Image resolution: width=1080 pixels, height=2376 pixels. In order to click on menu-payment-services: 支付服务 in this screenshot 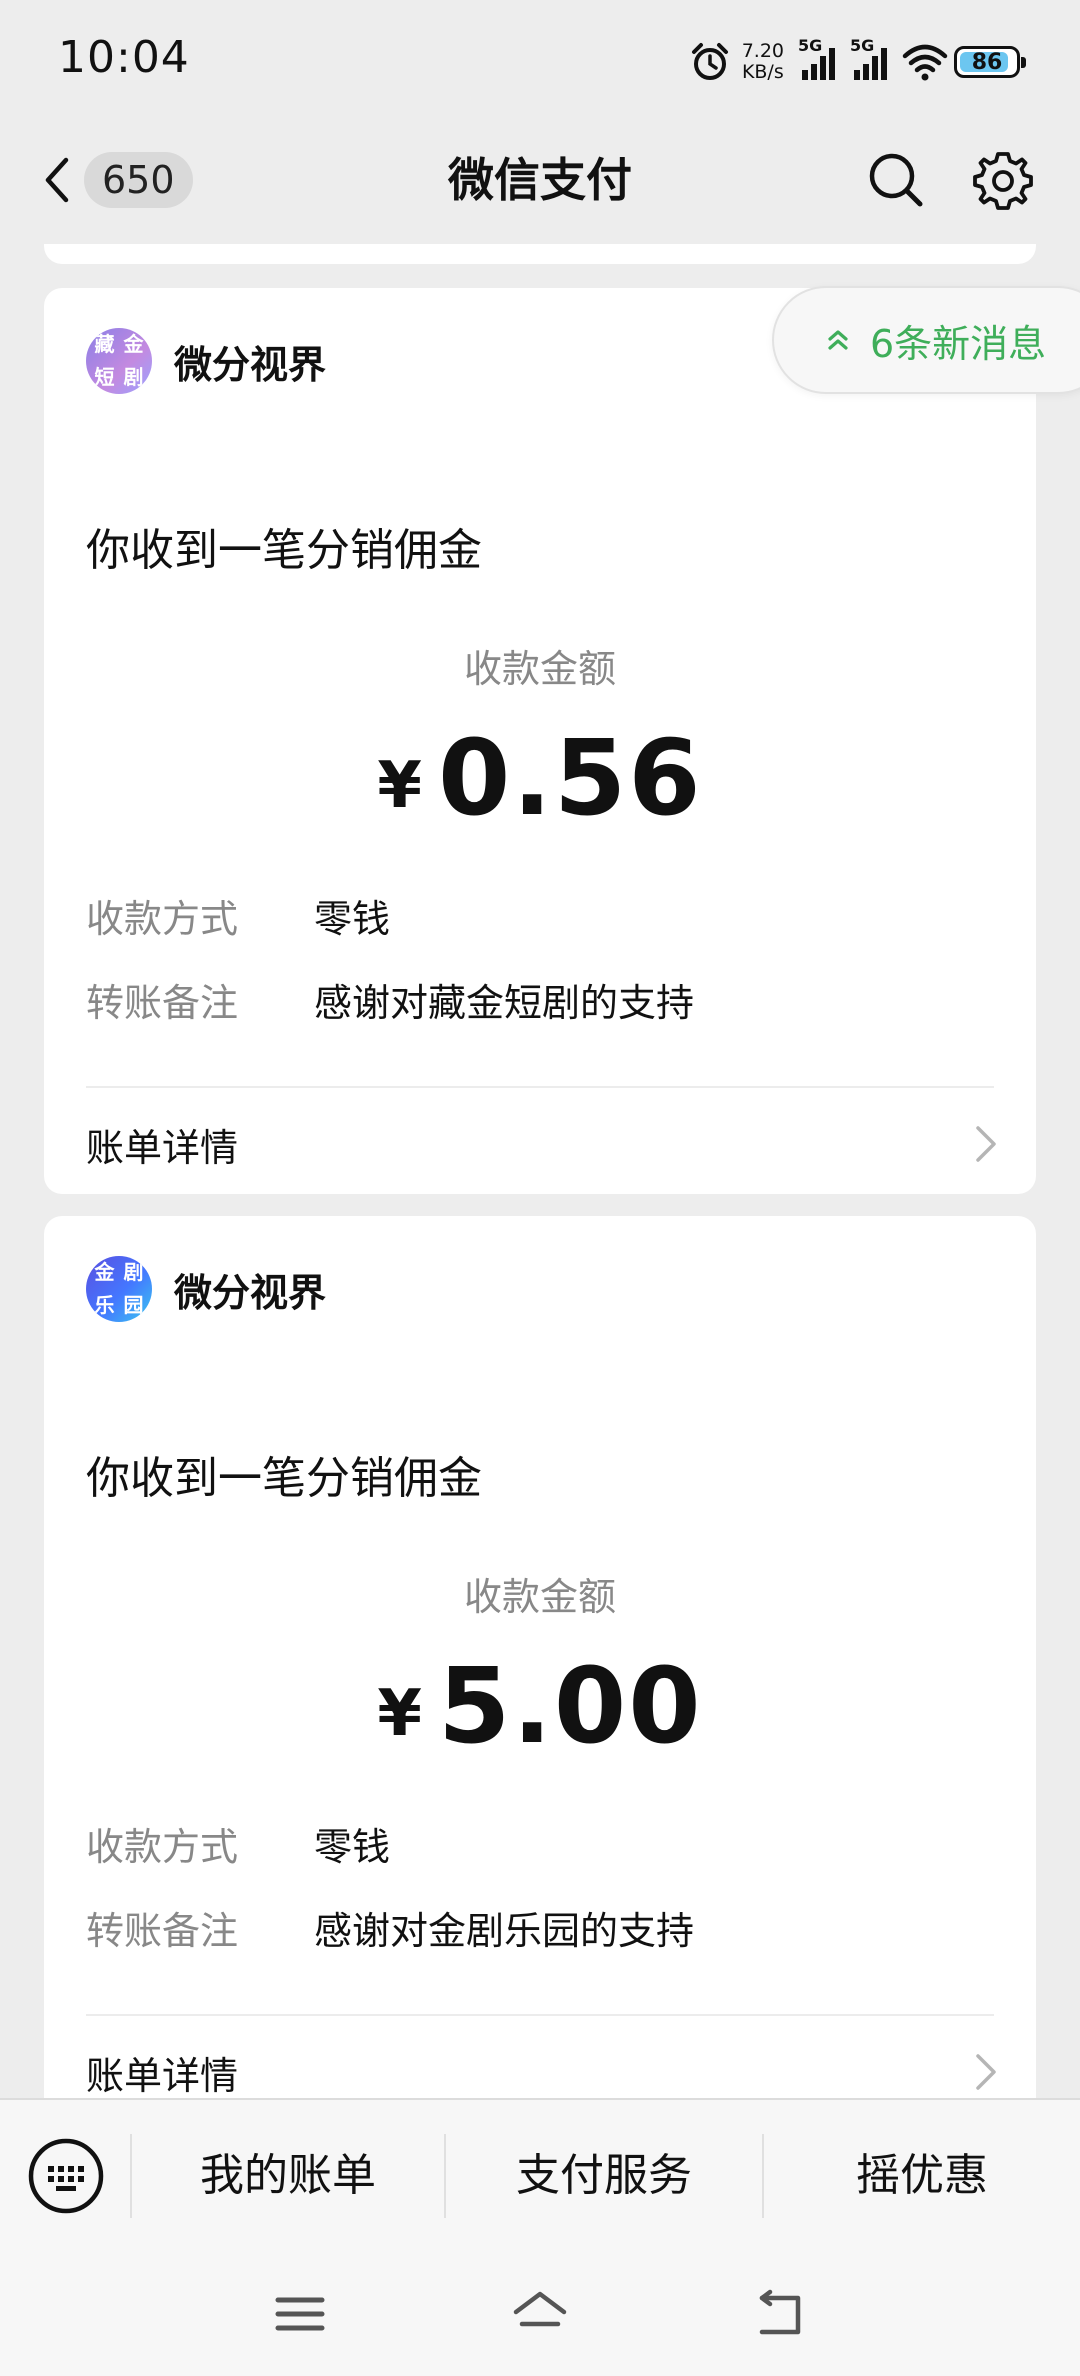, I will do `click(604, 2176)`.